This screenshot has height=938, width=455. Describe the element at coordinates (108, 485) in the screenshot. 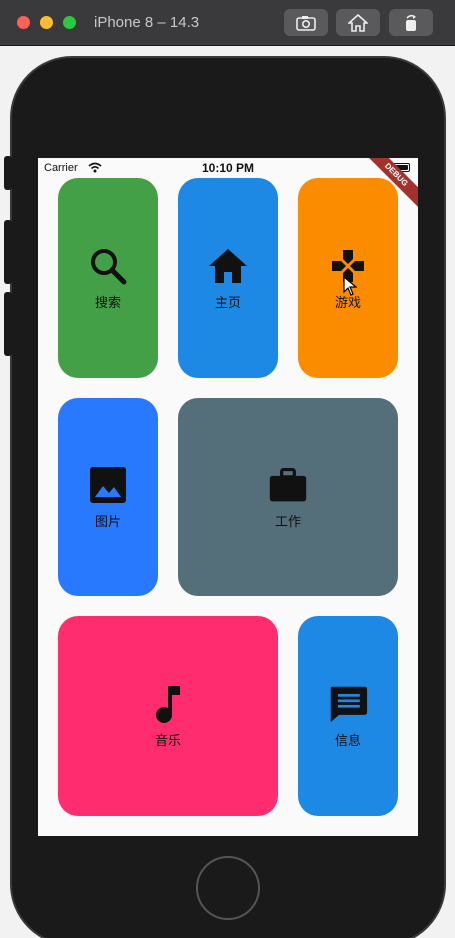

I see `image-icon` at that location.